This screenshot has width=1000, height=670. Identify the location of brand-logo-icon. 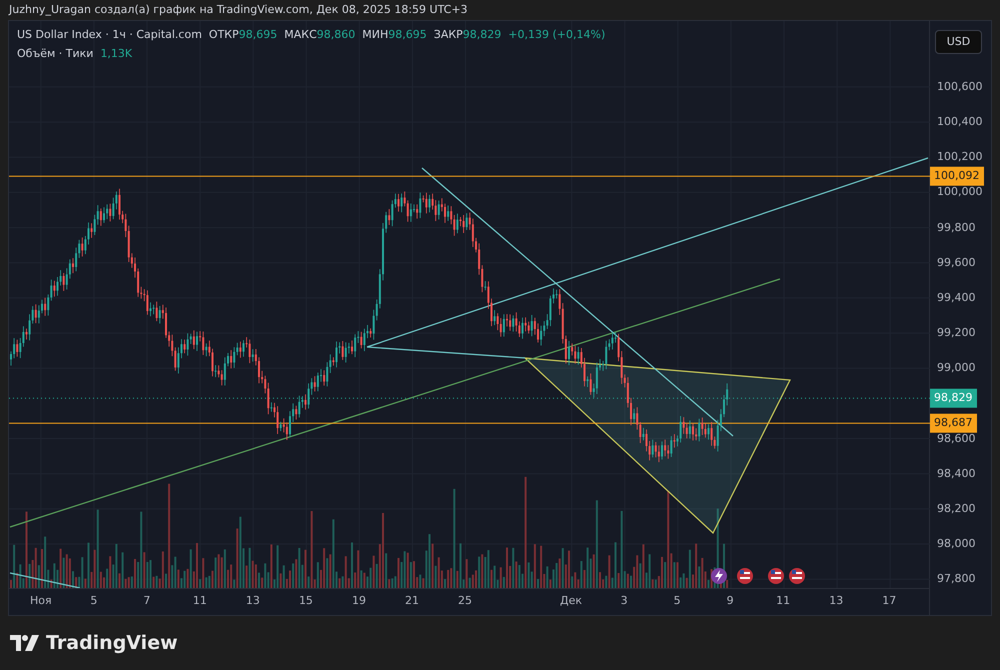
(25, 643).